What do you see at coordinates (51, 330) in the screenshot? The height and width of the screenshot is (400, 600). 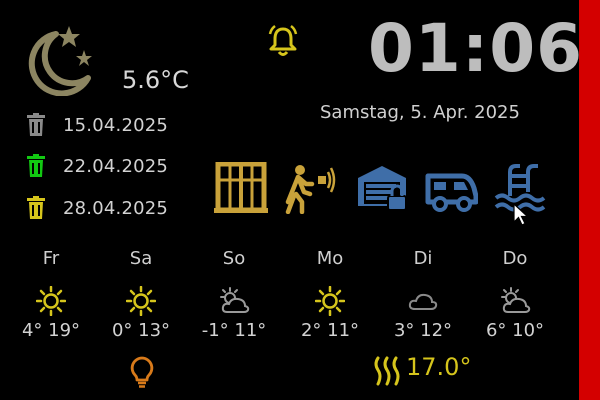 I see `forecast-temps: 4° 19°` at bounding box center [51, 330].